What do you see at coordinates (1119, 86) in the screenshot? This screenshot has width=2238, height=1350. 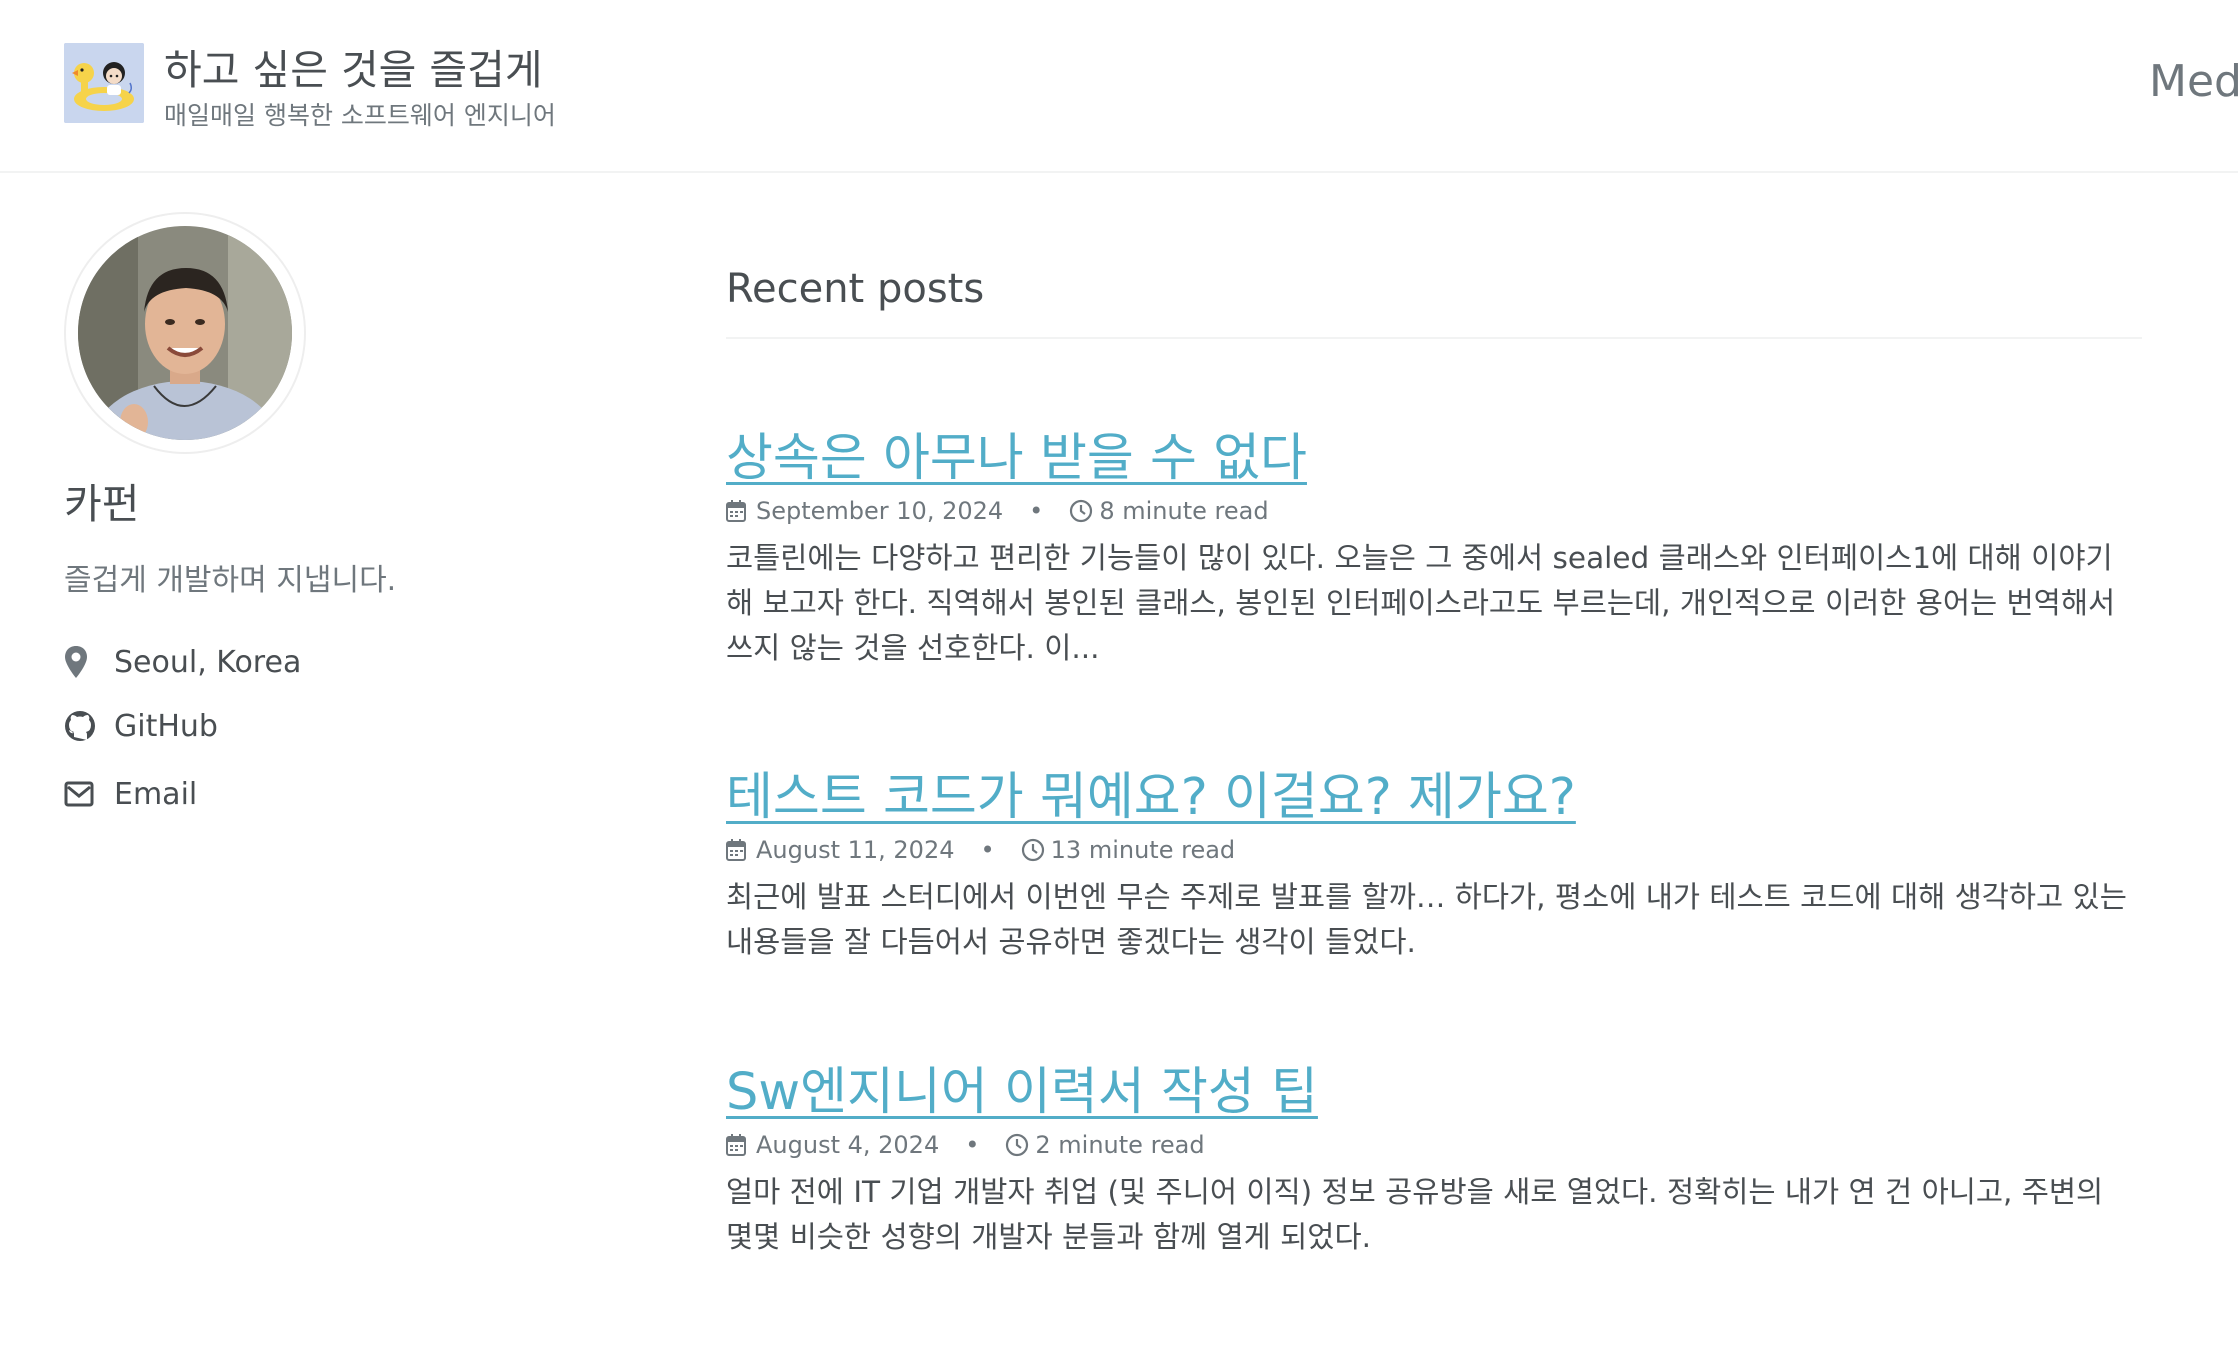 I see `masthead: 하고 싶은 것을 즐겁게 매일매일 행복한 소프트웨어 엔지니어 Medi` at bounding box center [1119, 86].